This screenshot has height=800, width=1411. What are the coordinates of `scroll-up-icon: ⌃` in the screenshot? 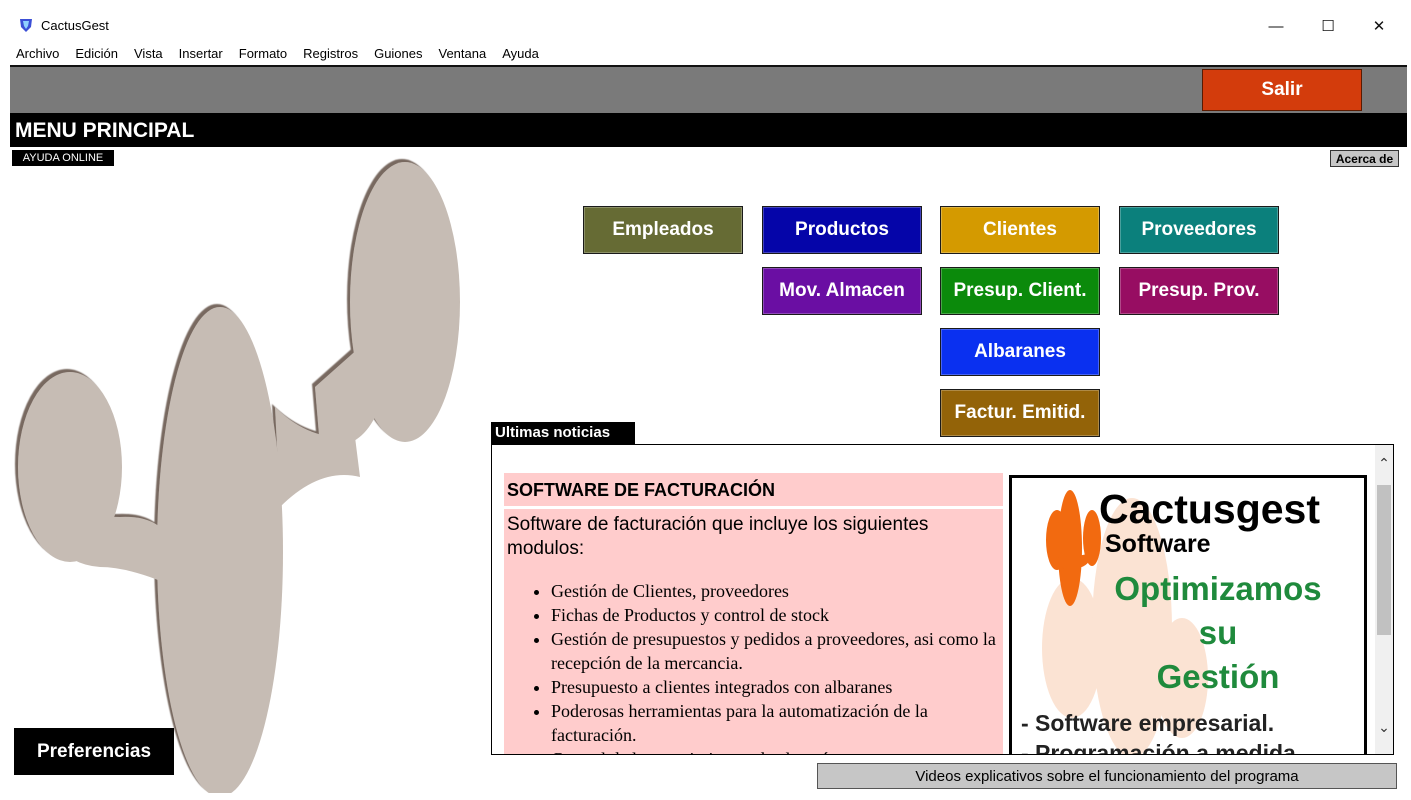 It's located at (1384, 467).